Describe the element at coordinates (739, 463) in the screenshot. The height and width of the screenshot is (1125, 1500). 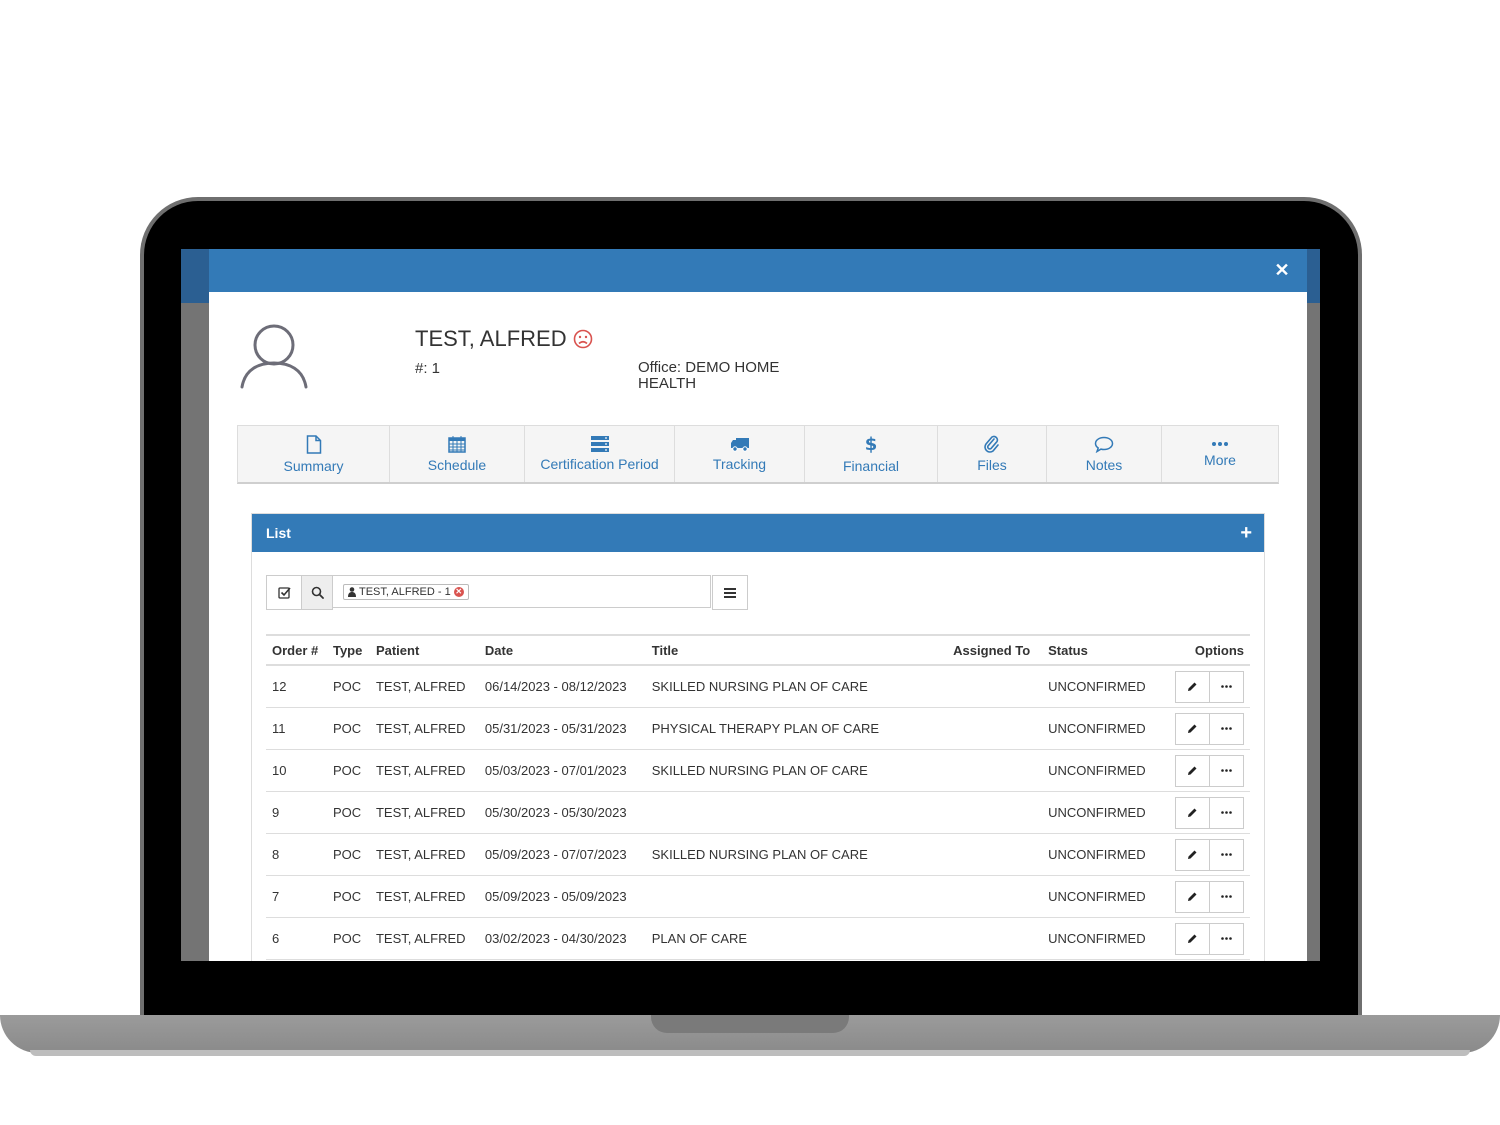
I see `tab-label: Tracking` at that location.